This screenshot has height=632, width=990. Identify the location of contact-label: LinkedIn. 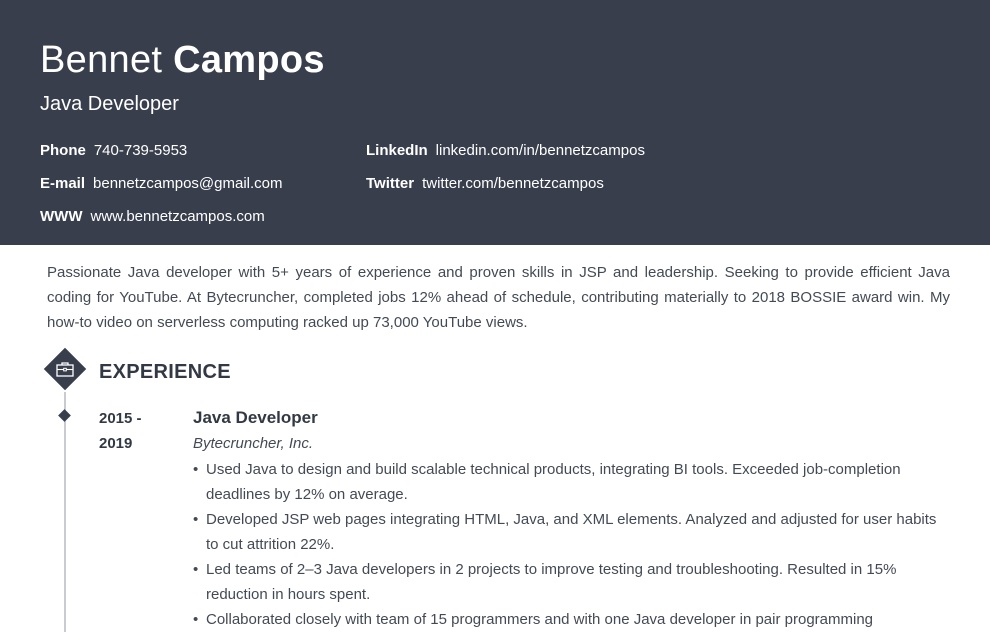
(397, 150).